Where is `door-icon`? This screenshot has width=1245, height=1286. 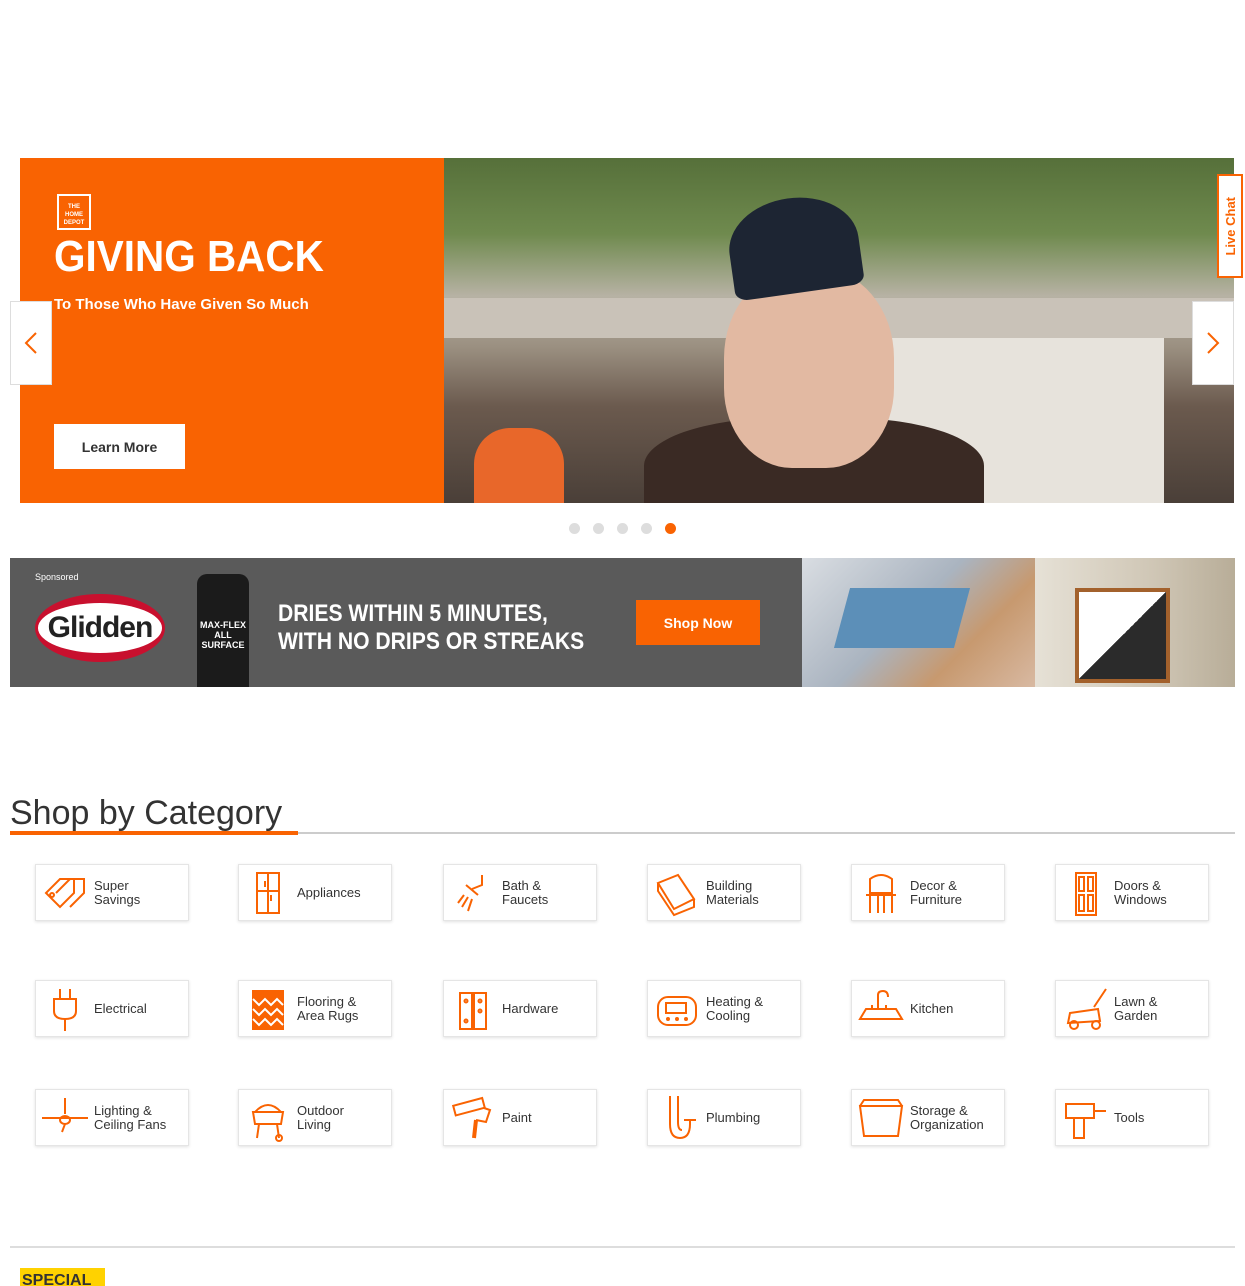
door-icon is located at coordinates (1085, 893).